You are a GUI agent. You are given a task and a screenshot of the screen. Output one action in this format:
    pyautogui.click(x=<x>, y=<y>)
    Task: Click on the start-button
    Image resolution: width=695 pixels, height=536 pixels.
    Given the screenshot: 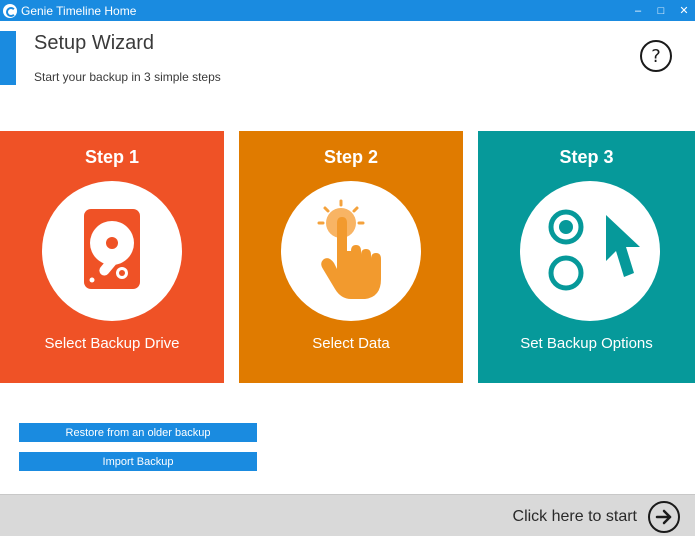 What is the action you would take?
    pyautogui.click(x=664, y=517)
    